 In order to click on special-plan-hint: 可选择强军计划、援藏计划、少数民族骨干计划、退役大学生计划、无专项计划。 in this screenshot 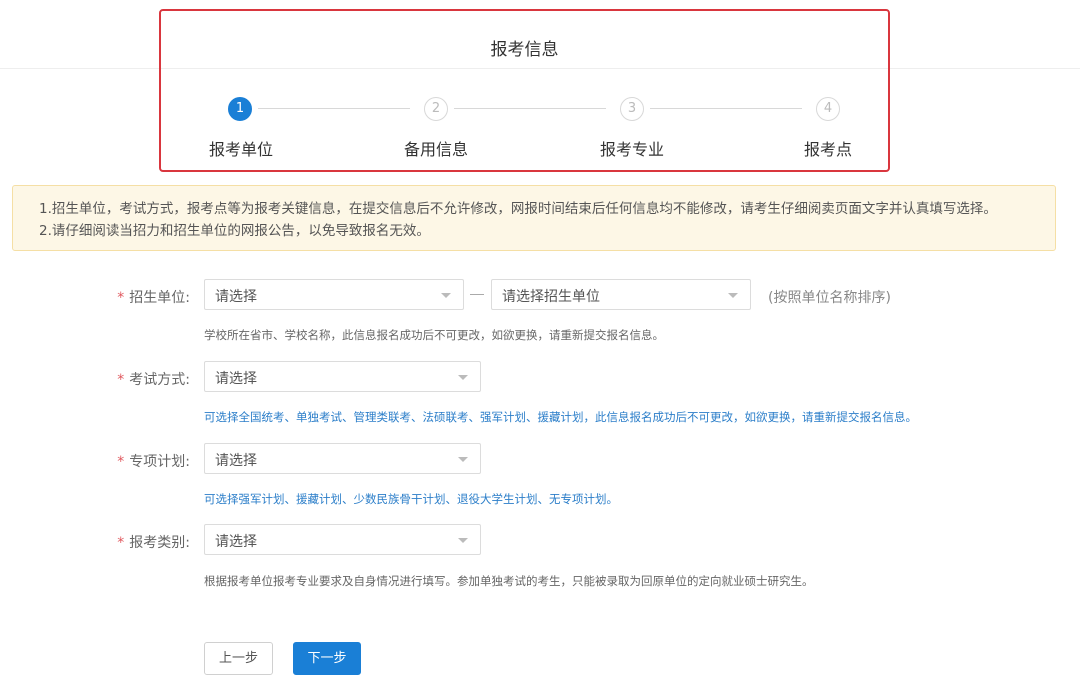, I will do `click(411, 499)`.